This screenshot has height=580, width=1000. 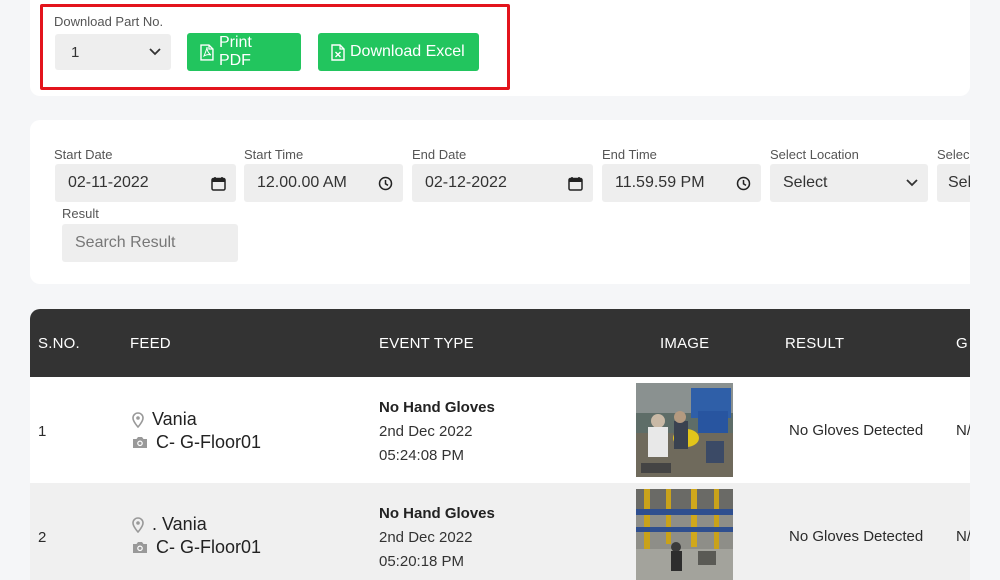 What do you see at coordinates (42, 537) in the screenshot?
I see `row-sno: 2` at bounding box center [42, 537].